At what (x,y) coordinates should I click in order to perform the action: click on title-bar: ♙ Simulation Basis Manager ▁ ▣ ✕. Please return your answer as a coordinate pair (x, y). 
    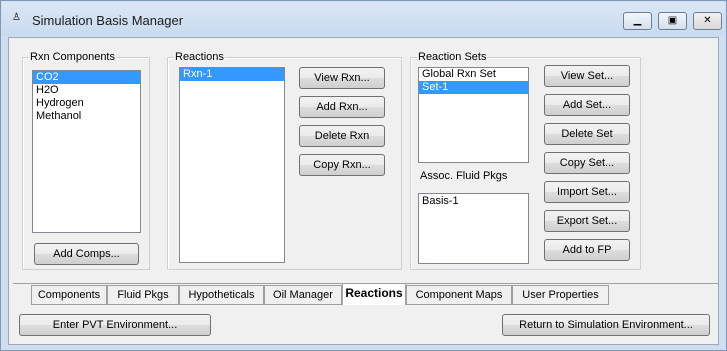
    Looking at the image, I should click on (363, 19).